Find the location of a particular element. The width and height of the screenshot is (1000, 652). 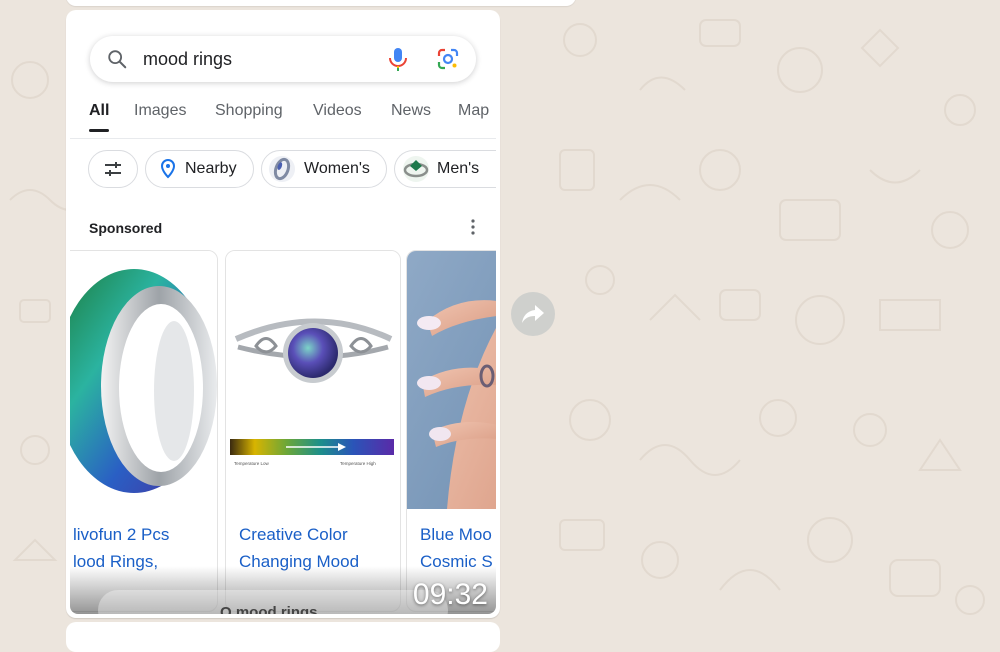

search-tabs: All Images Shopping Videos News Map is located at coordinates (283, 118).